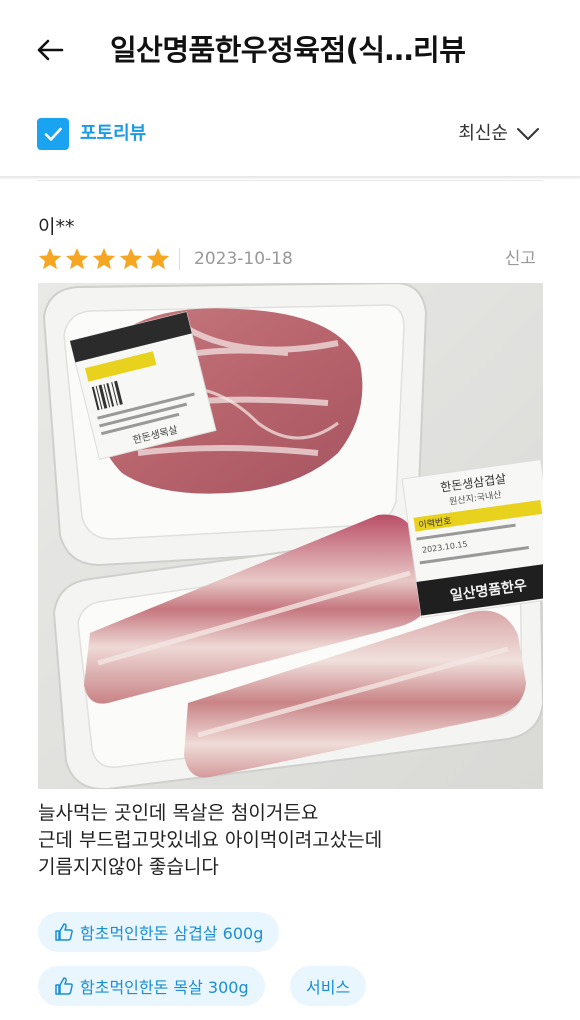  Describe the element at coordinates (178, 813) in the screenshot. I see `review-line: 늘사먹는 곳인데 목살은 첨이거든요` at that location.